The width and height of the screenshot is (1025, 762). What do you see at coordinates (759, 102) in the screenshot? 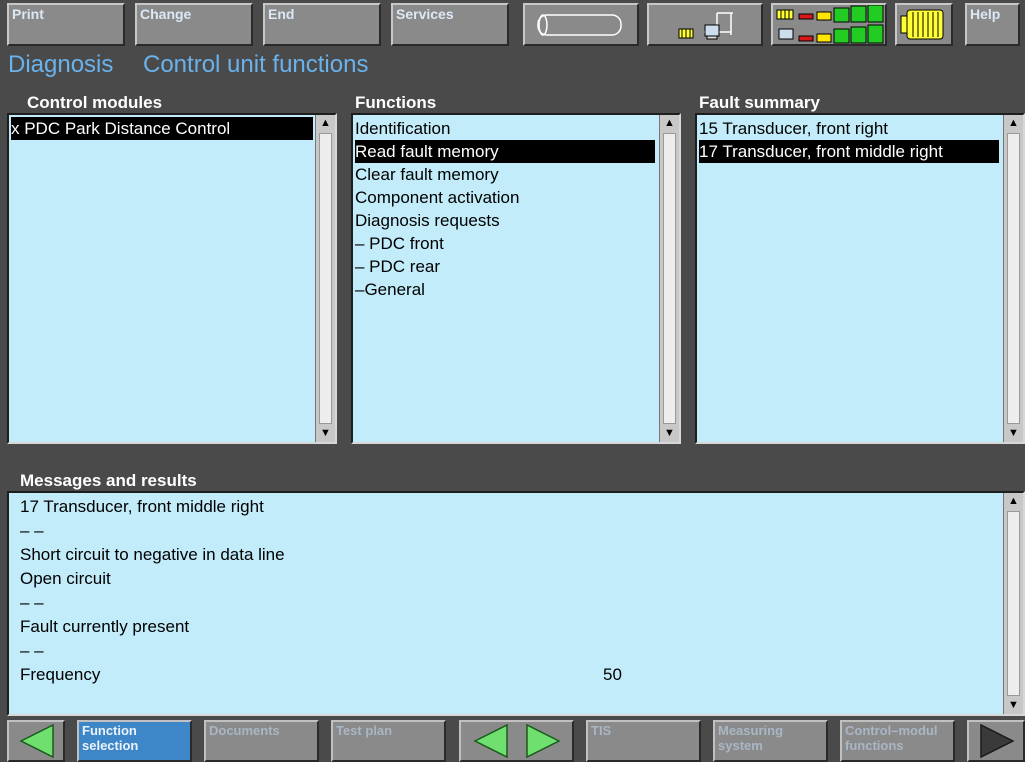
I see `fault-summary-title: Fault summary` at bounding box center [759, 102].